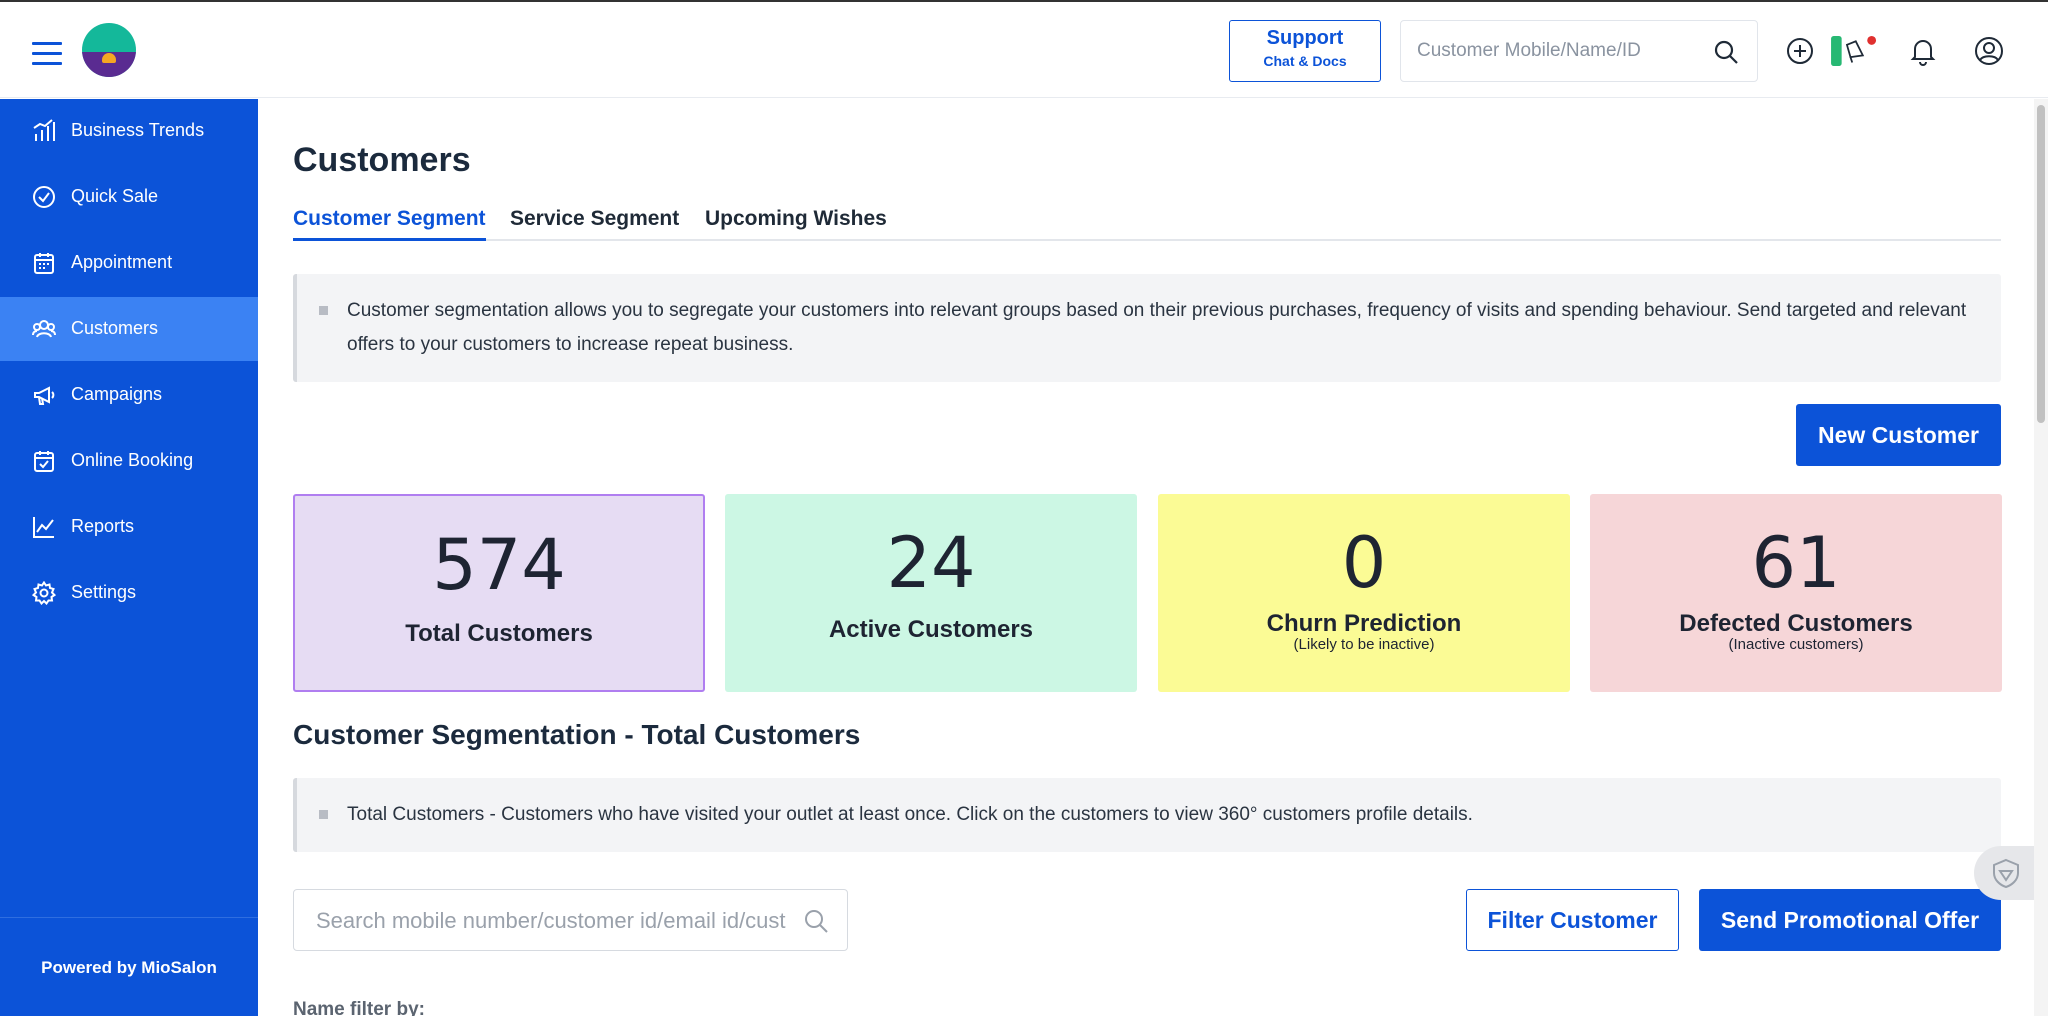 The width and height of the screenshot is (2048, 1016). I want to click on menu-icon, so click(47, 55).